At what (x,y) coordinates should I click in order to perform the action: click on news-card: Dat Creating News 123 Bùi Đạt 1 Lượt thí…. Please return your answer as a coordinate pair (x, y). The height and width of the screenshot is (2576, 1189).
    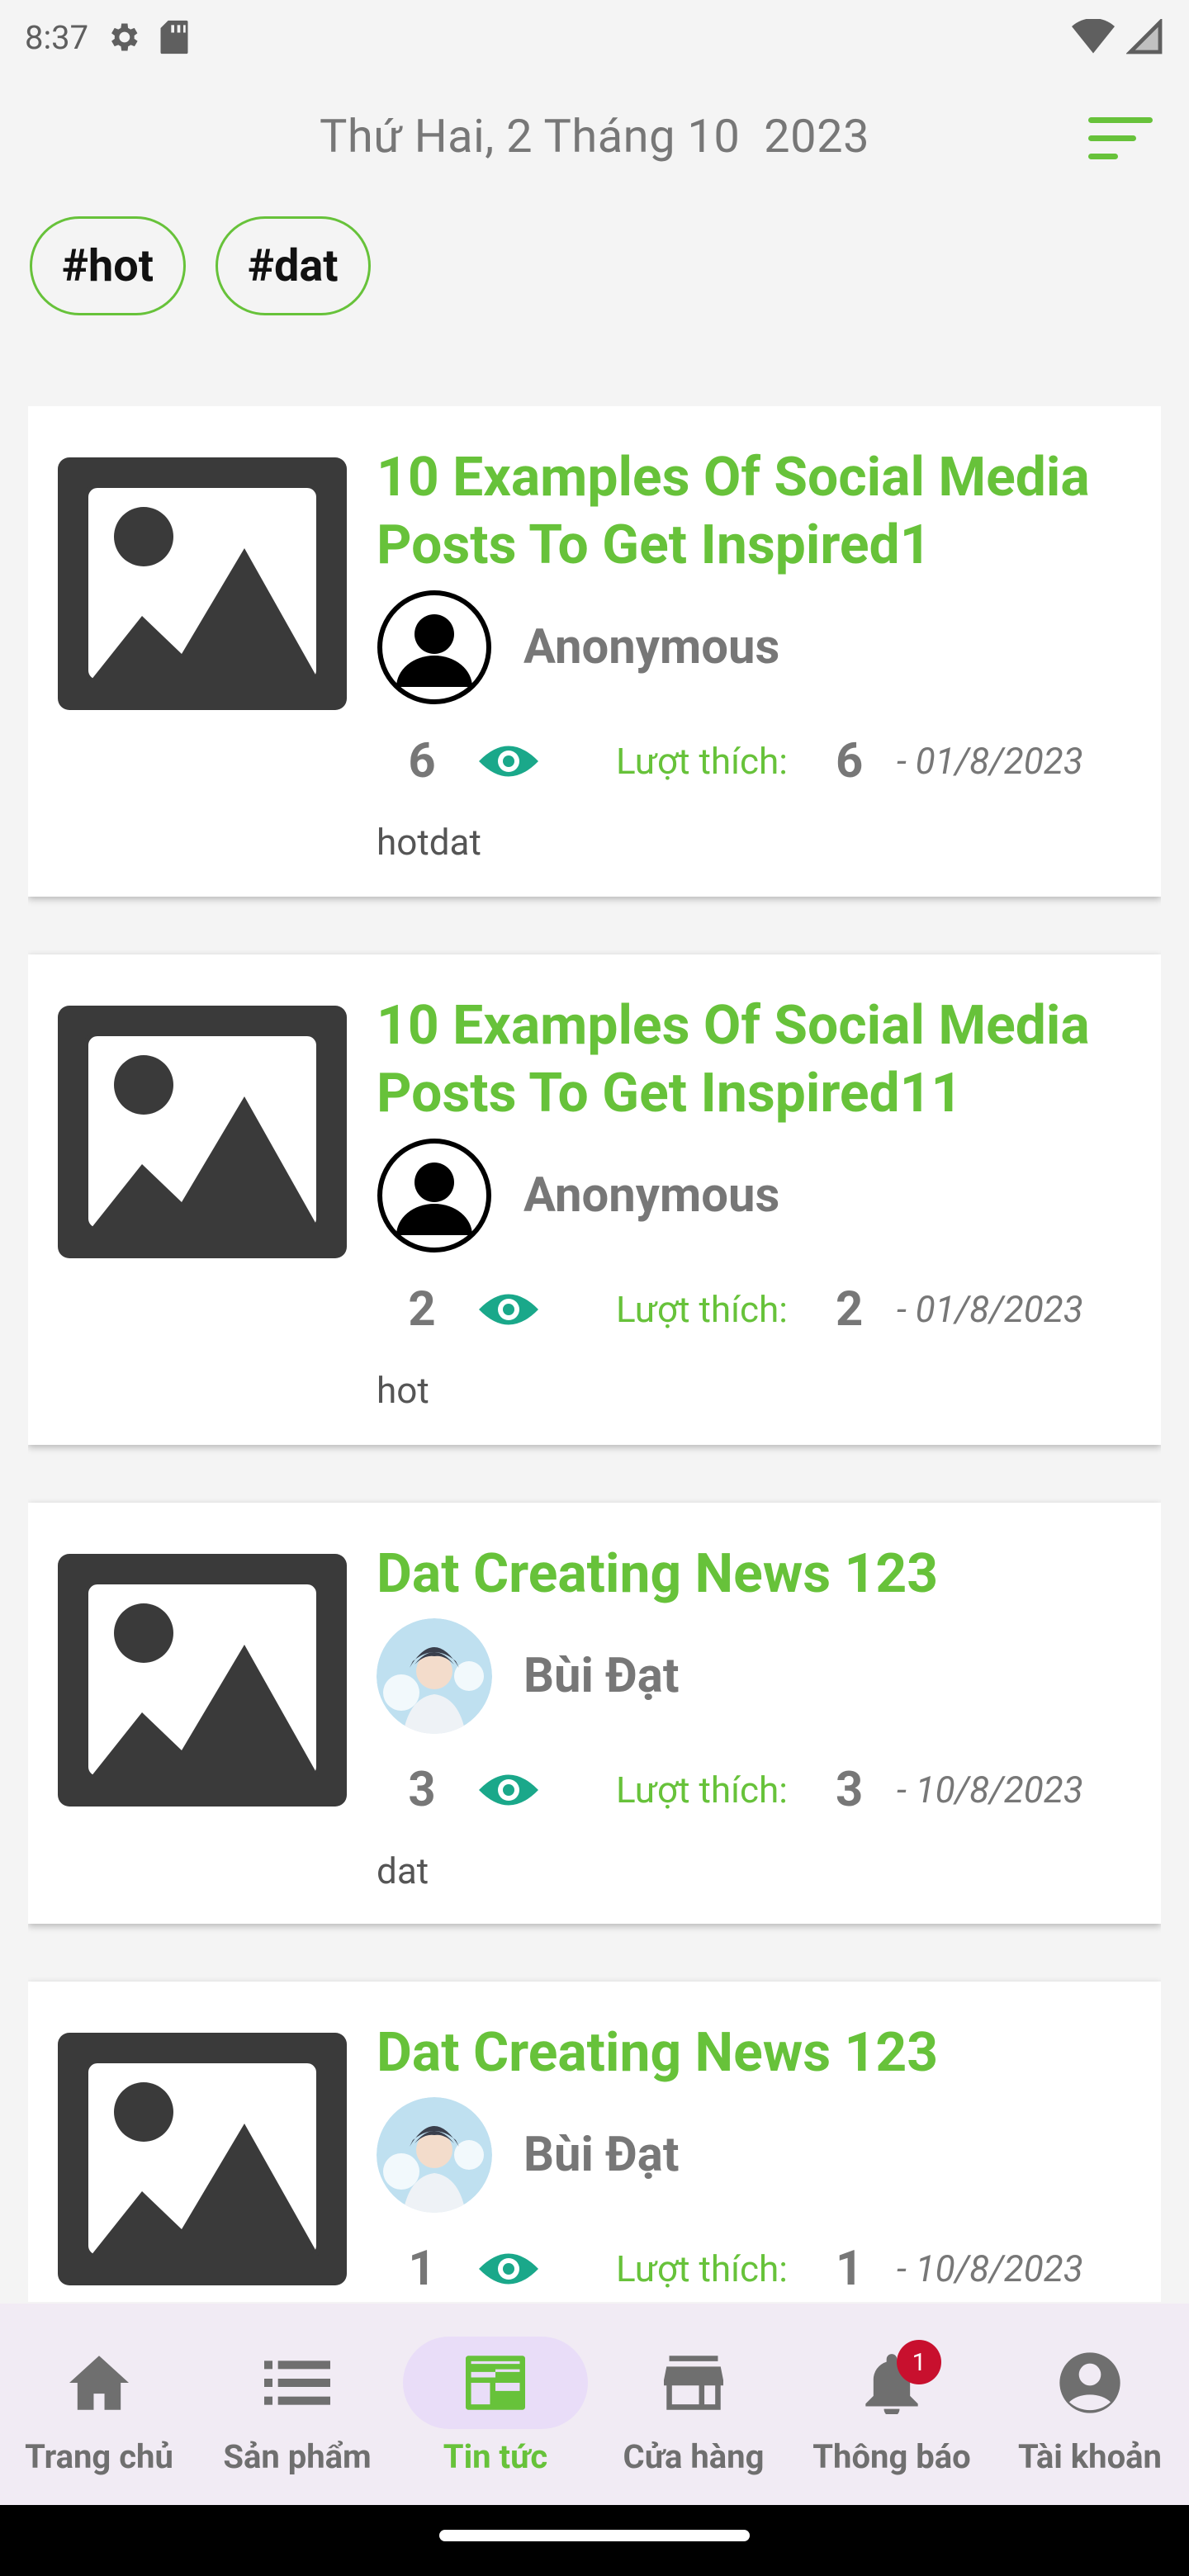
    Looking at the image, I should click on (594, 2142).